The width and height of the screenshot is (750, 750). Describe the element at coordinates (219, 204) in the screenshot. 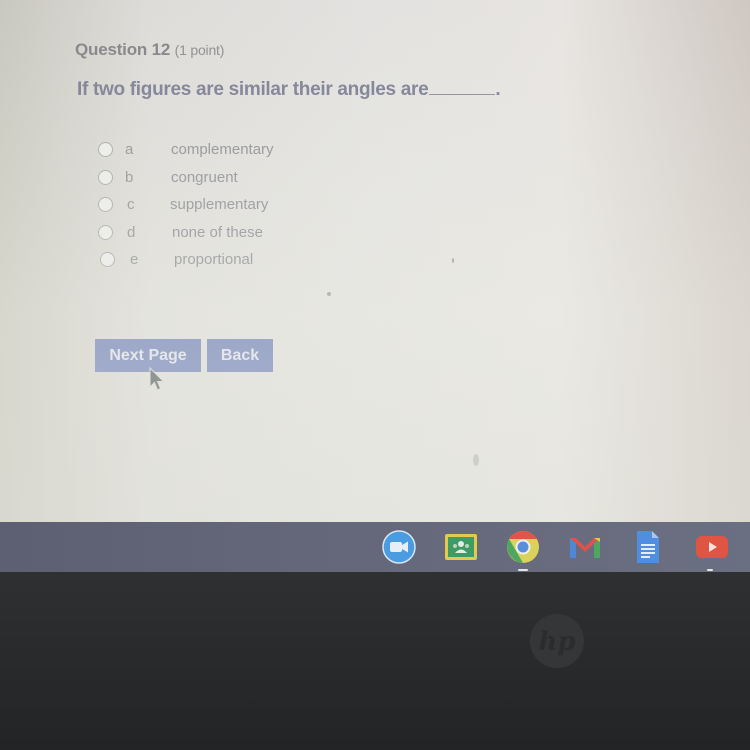

I see `option-text: supplementary` at that location.